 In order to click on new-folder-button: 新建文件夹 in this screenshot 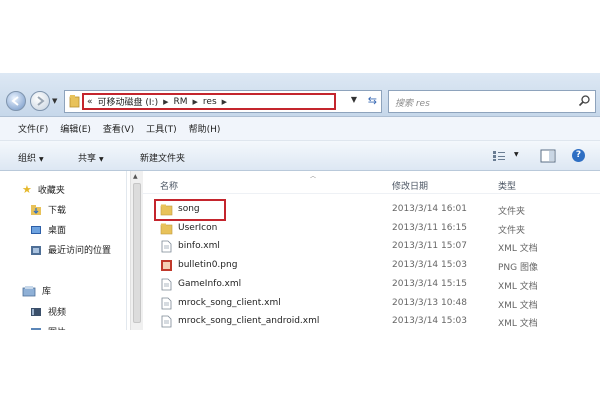, I will do `click(162, 157)`.